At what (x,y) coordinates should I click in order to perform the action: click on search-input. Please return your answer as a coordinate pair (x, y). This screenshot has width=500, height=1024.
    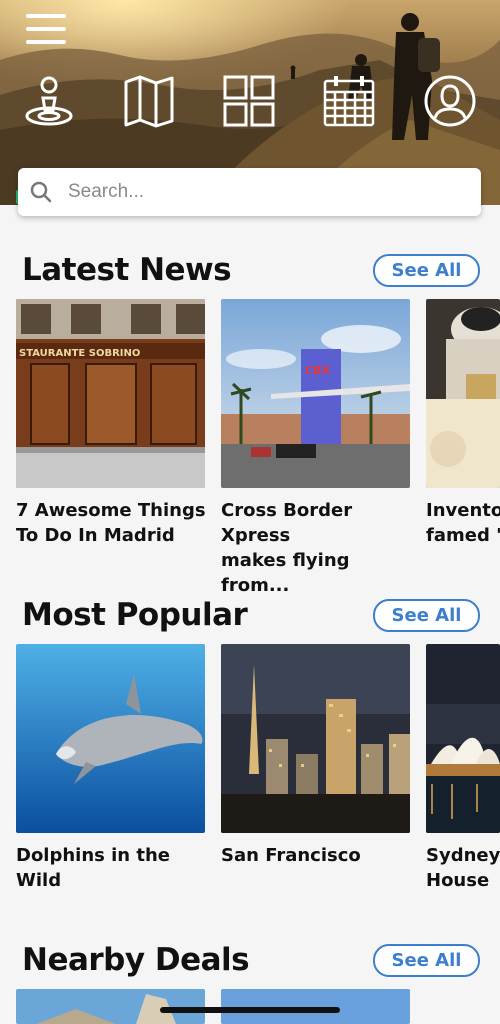
    Looking at the image, I should click on (258, 192).